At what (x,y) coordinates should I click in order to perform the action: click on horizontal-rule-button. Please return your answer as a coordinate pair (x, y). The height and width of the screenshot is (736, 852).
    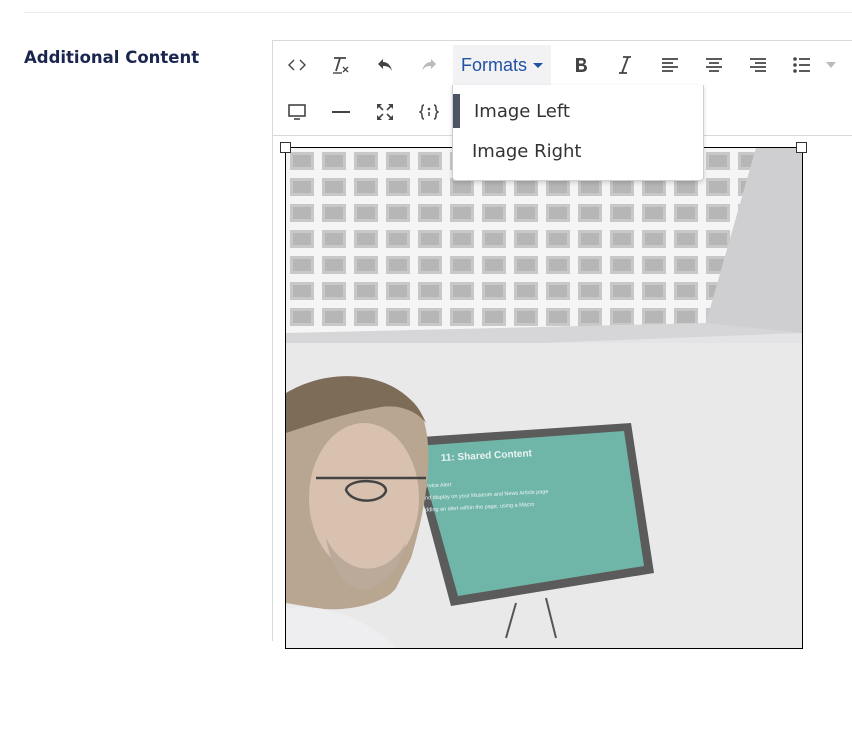
    Looking at the image, I should click on (341, 112).